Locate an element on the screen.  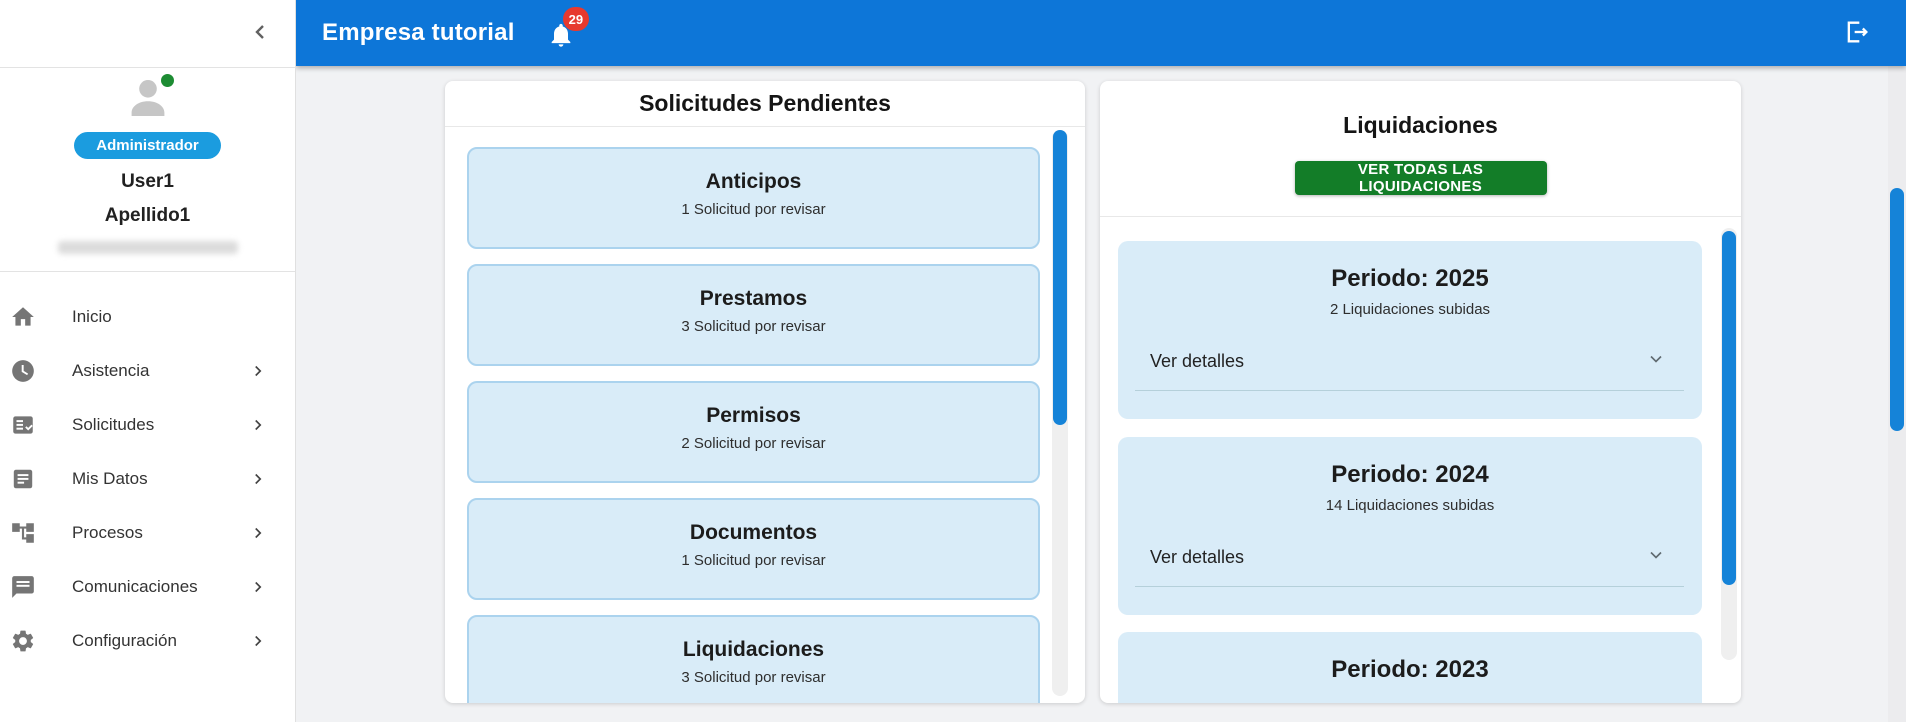
sidebar-item-asistencia: Asistencia is located at coordinates (147, 371).